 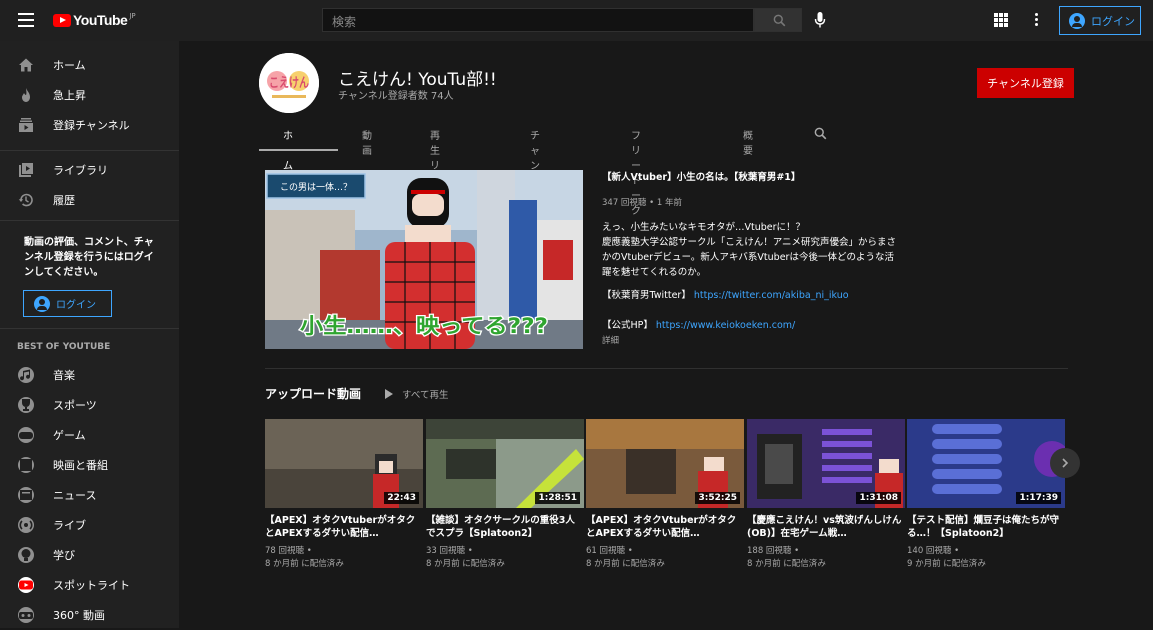 I want to click on sidebar-item-subscriptions: 登録チャンネル, so click(x=89, y=125).